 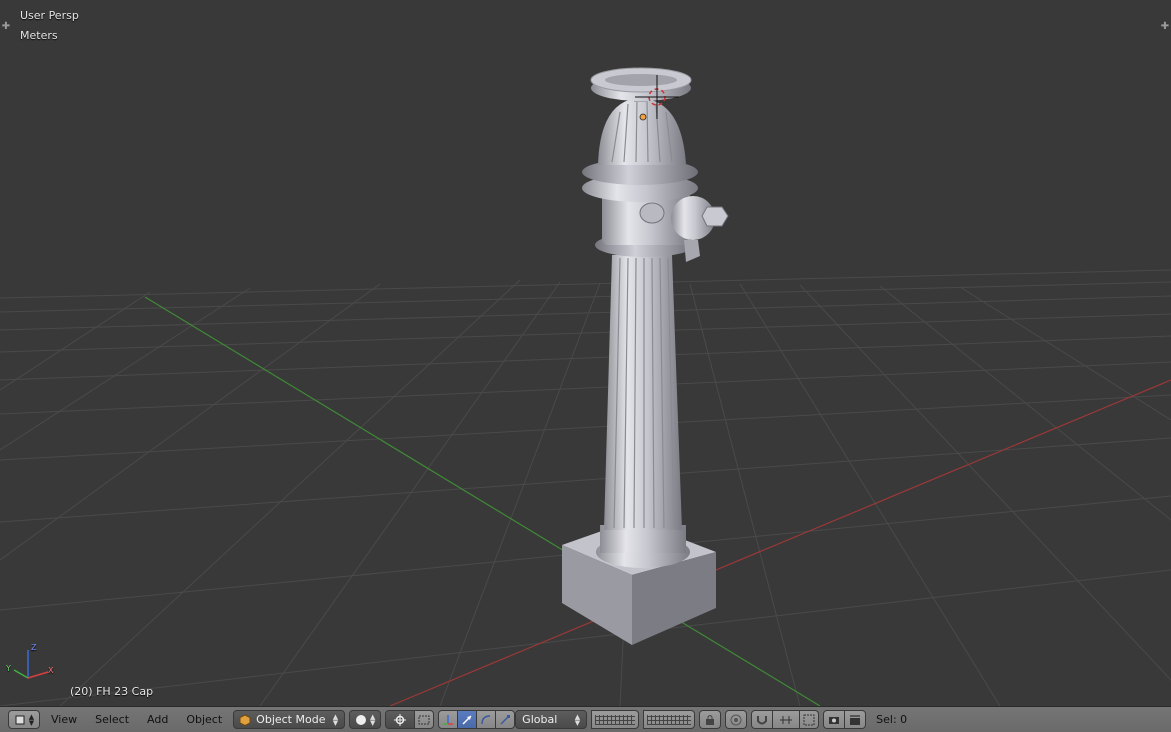 I want to click on proportional-editing-button, so click(x=736, y=719).